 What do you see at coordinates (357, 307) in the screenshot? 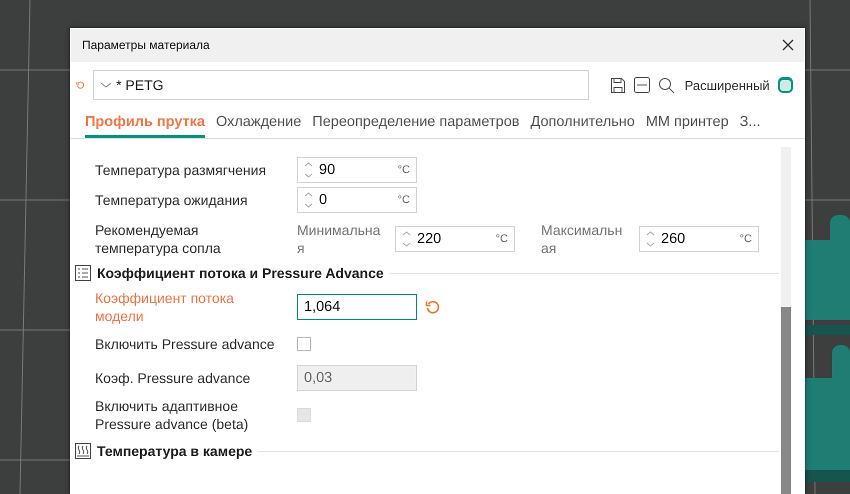
I see `text-field: 1,064` at bounding box center [357, 307].